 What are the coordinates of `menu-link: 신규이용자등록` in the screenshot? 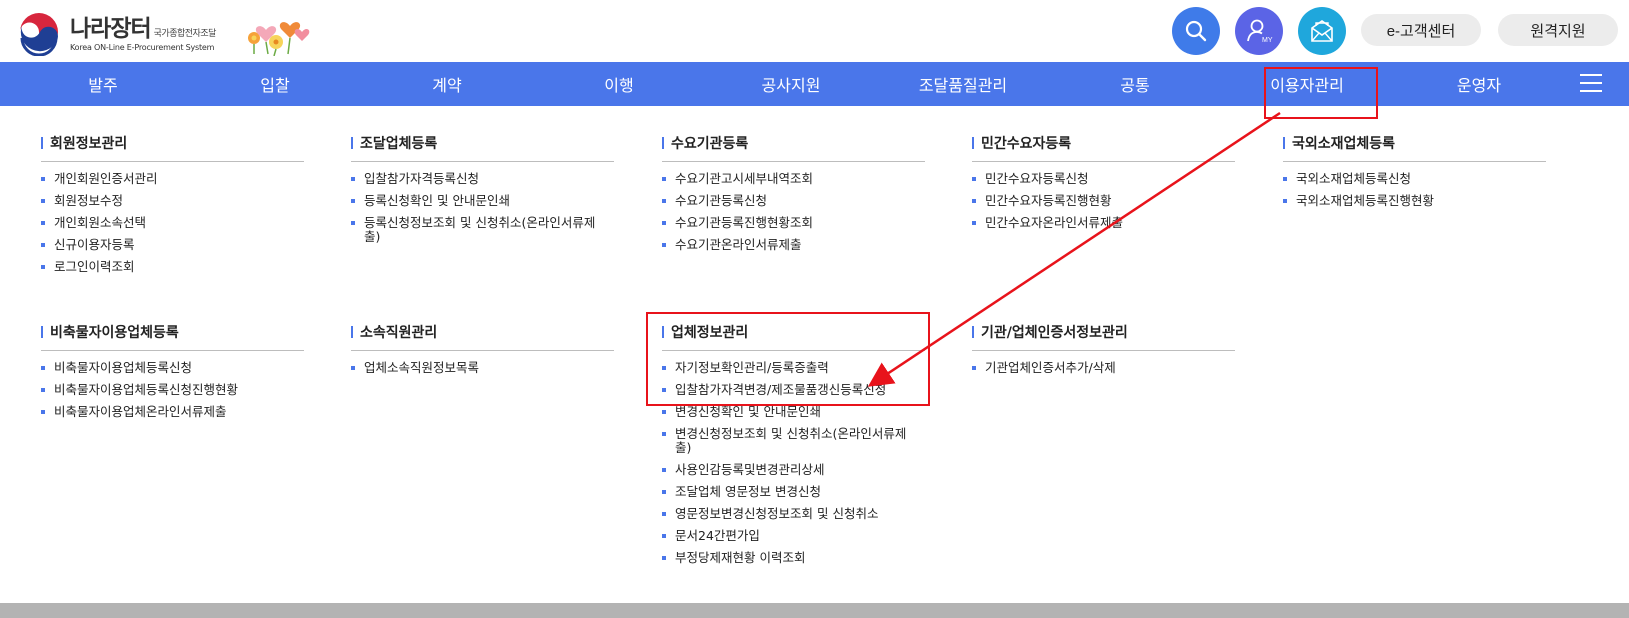 It's located at (172, 245).